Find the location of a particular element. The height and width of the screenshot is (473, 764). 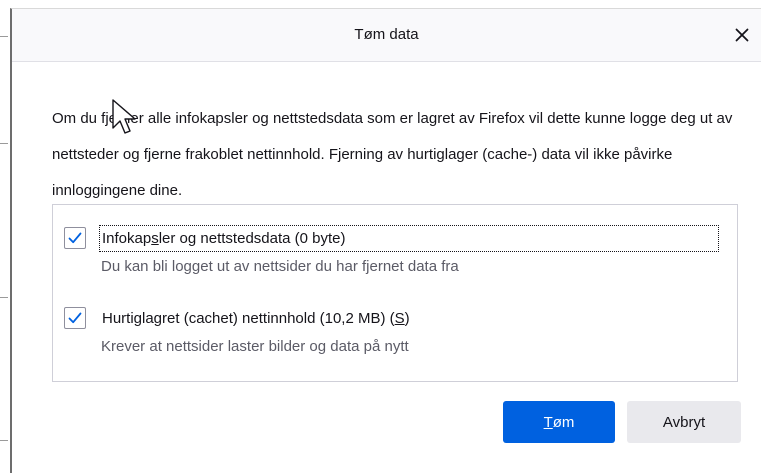

dialog-titlebar: Tøm data is located at coordinates (386, 35).